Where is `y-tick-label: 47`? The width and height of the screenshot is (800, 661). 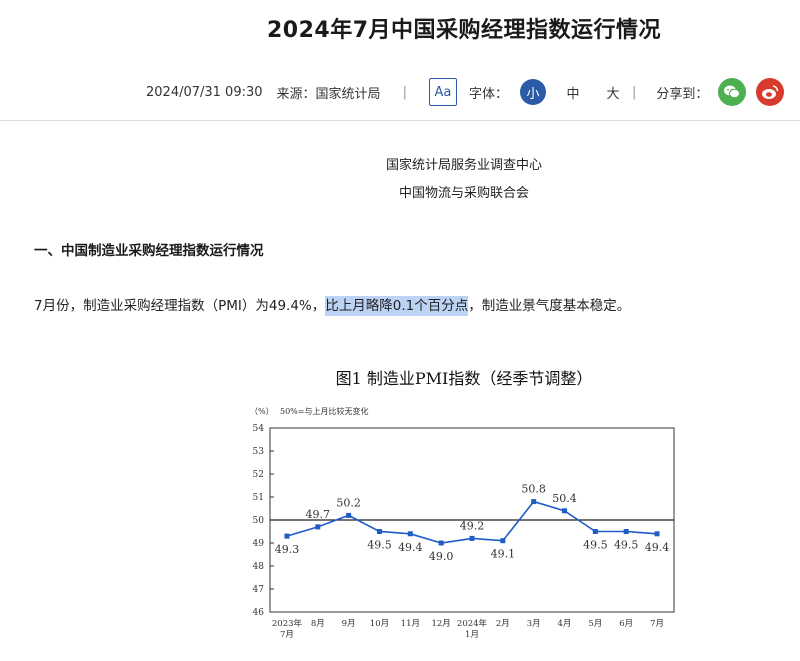 y-tick-label: 47 is located at coordinates (259, 590).